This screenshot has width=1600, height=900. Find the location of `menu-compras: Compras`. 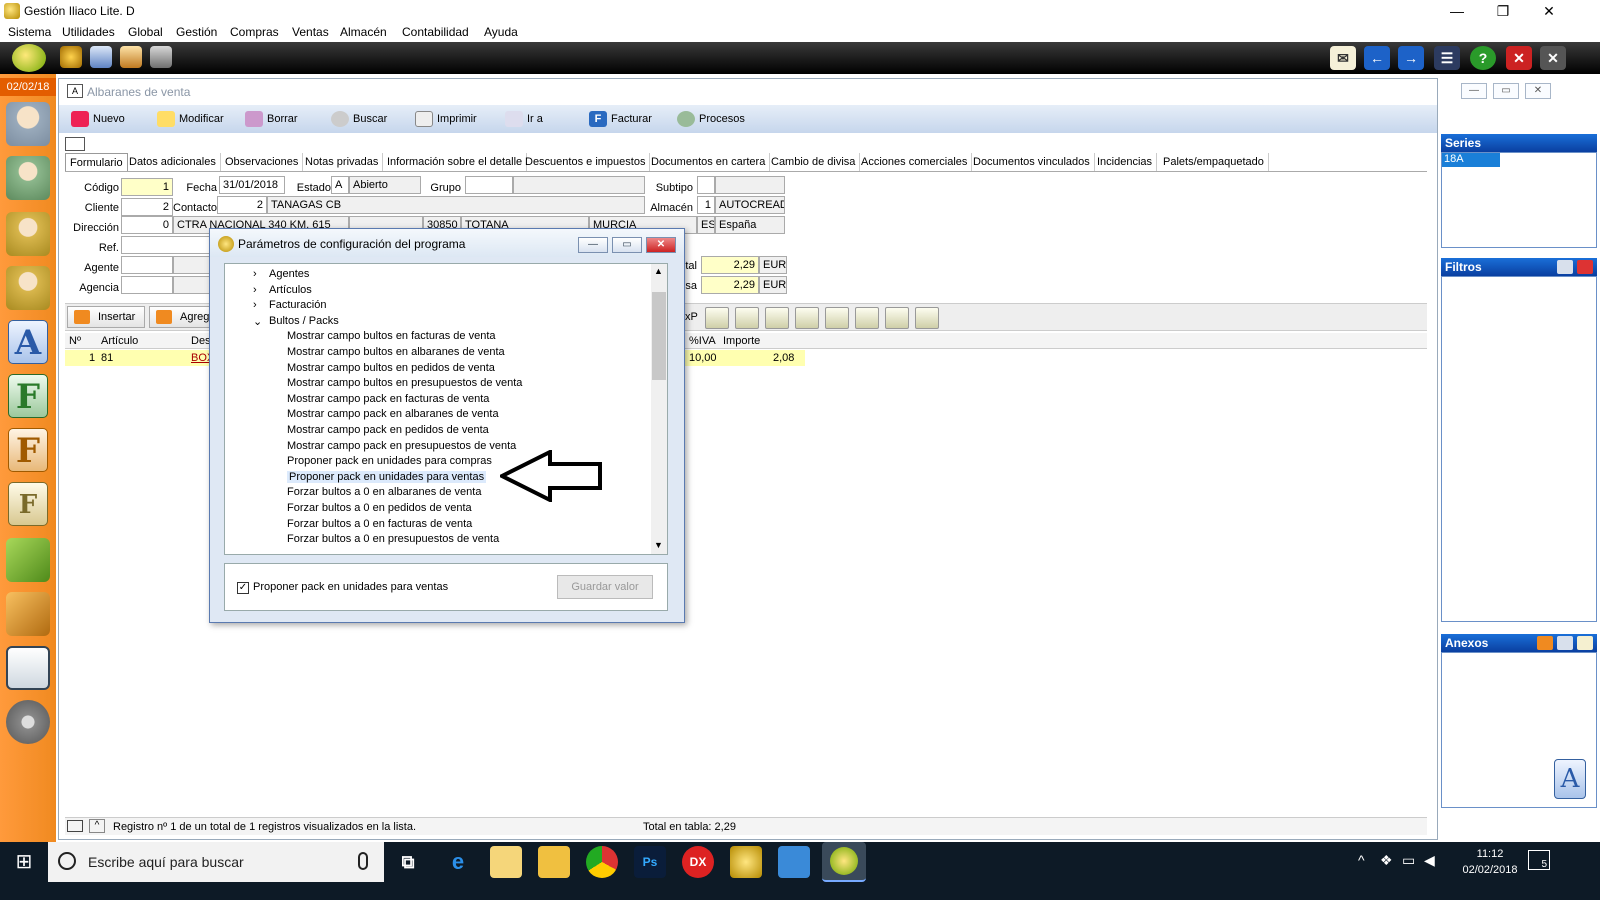

menu-compras: Compras is located at coordinates (254, 32).